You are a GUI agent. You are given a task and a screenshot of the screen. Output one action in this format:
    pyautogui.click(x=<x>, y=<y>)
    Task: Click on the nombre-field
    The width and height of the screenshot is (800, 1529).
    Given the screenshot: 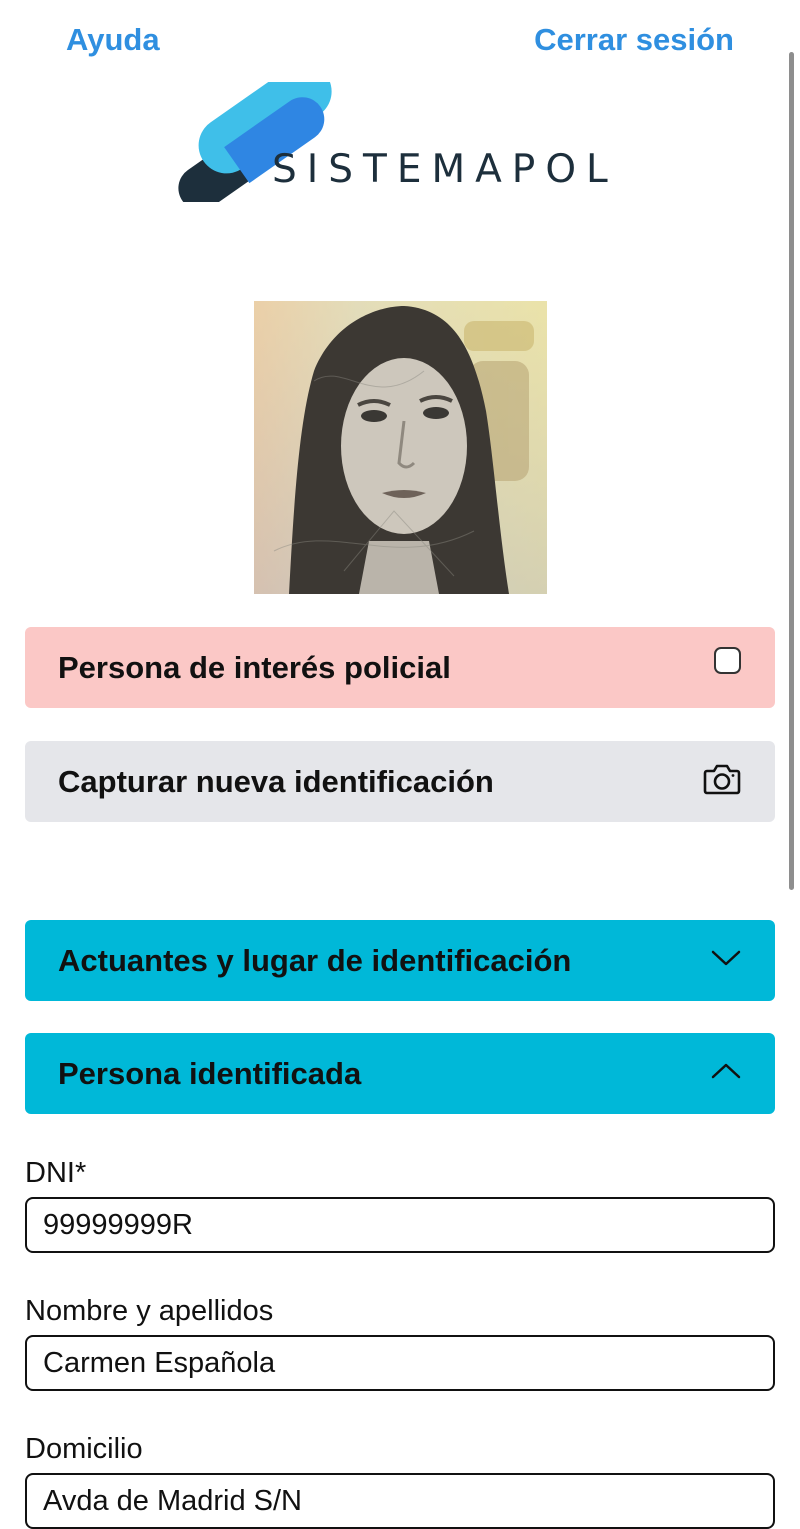 What is the action you would take?
    pyautogui.click(x=400, y=1363)
    